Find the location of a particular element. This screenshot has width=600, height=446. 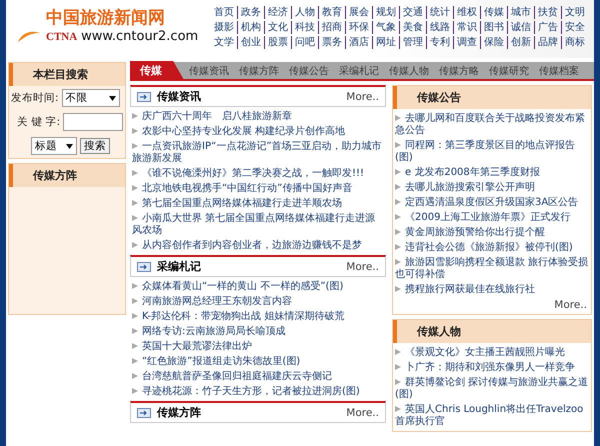

nav-link: 交通 is located at coordinates (412, 12).